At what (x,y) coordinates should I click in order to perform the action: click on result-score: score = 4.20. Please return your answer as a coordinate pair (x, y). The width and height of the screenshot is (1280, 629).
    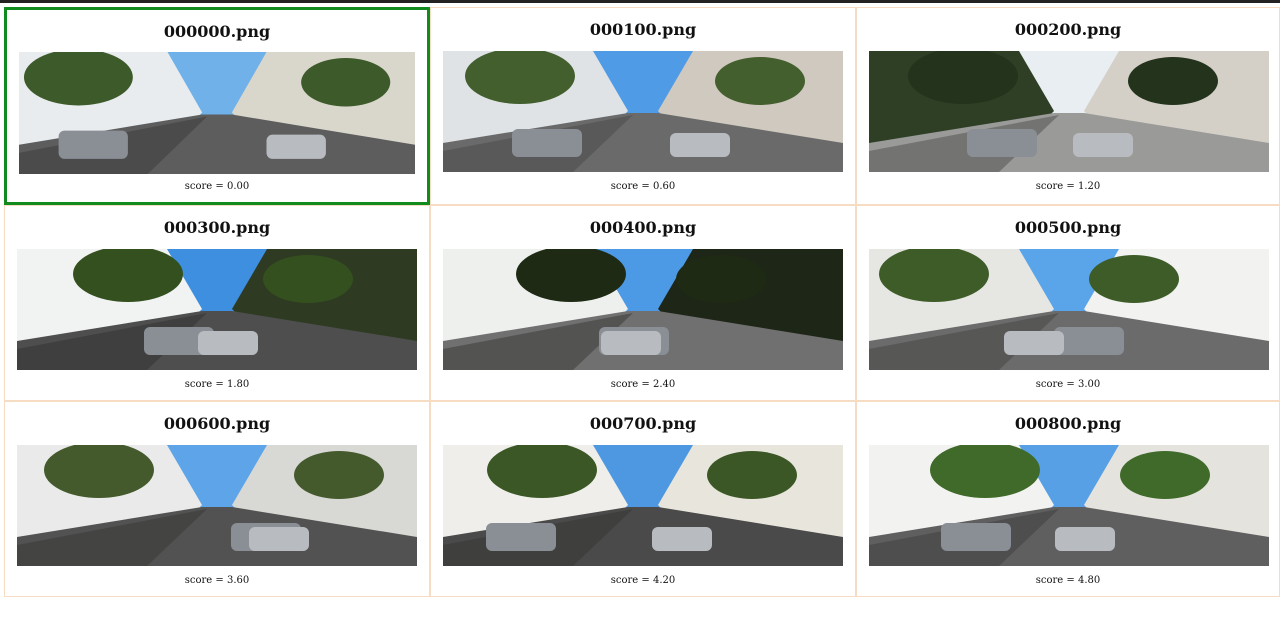
    Looking at the image, I should click on (643, 580).